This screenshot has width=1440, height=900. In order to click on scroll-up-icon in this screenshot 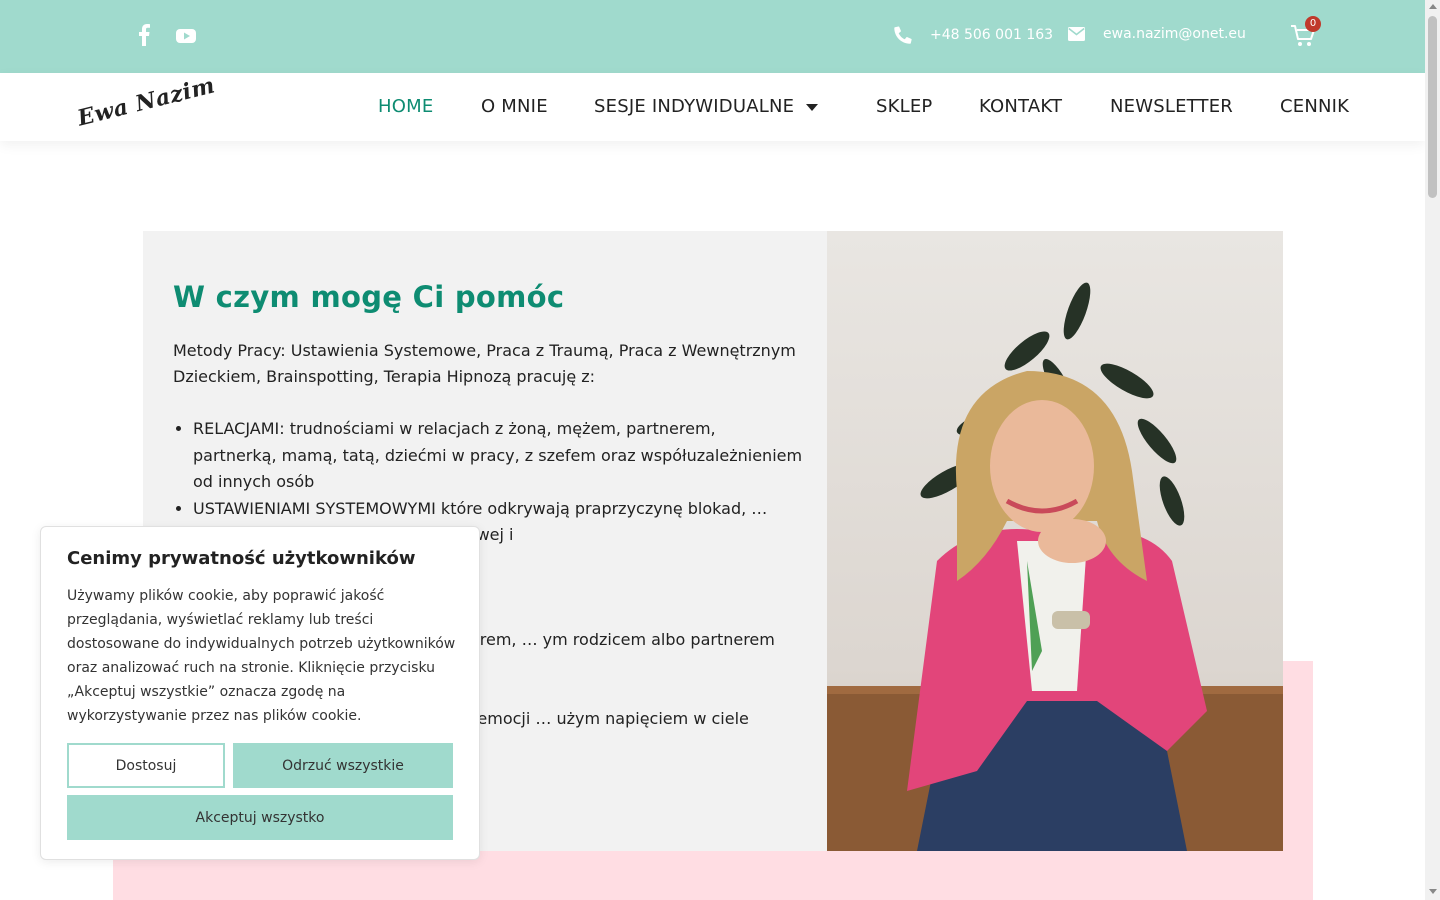, I will do `click(1433, 6)`.